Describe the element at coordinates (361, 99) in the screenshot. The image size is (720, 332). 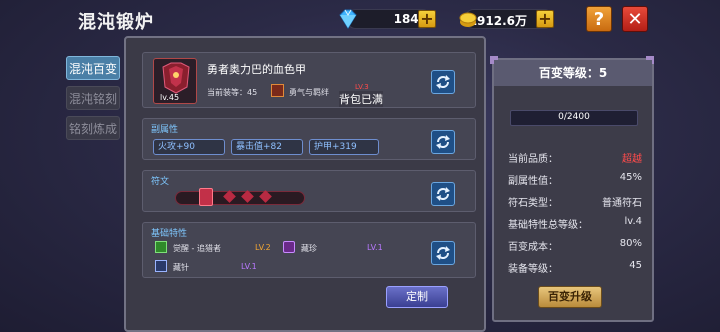
I see `bag-full-notice: 背包已满` at that location.